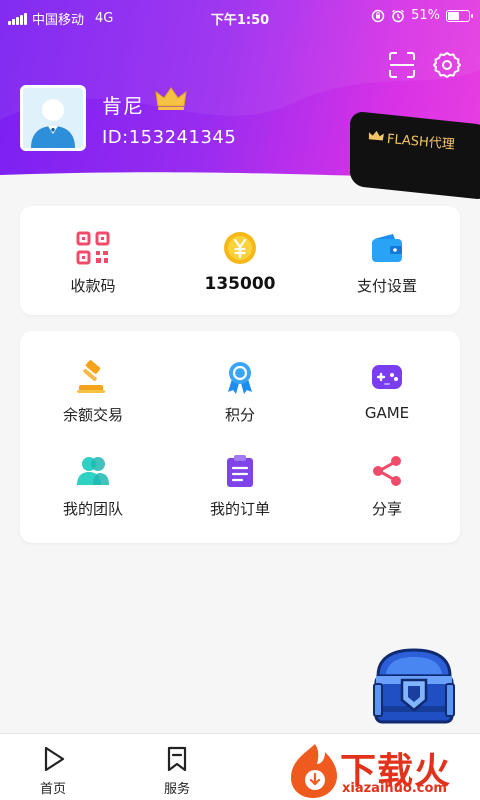 The height and width of the screenshot is (800, 480). Describe the element at coordinates (402, 65) in the screenshot. I see `scan-icon` at that location.